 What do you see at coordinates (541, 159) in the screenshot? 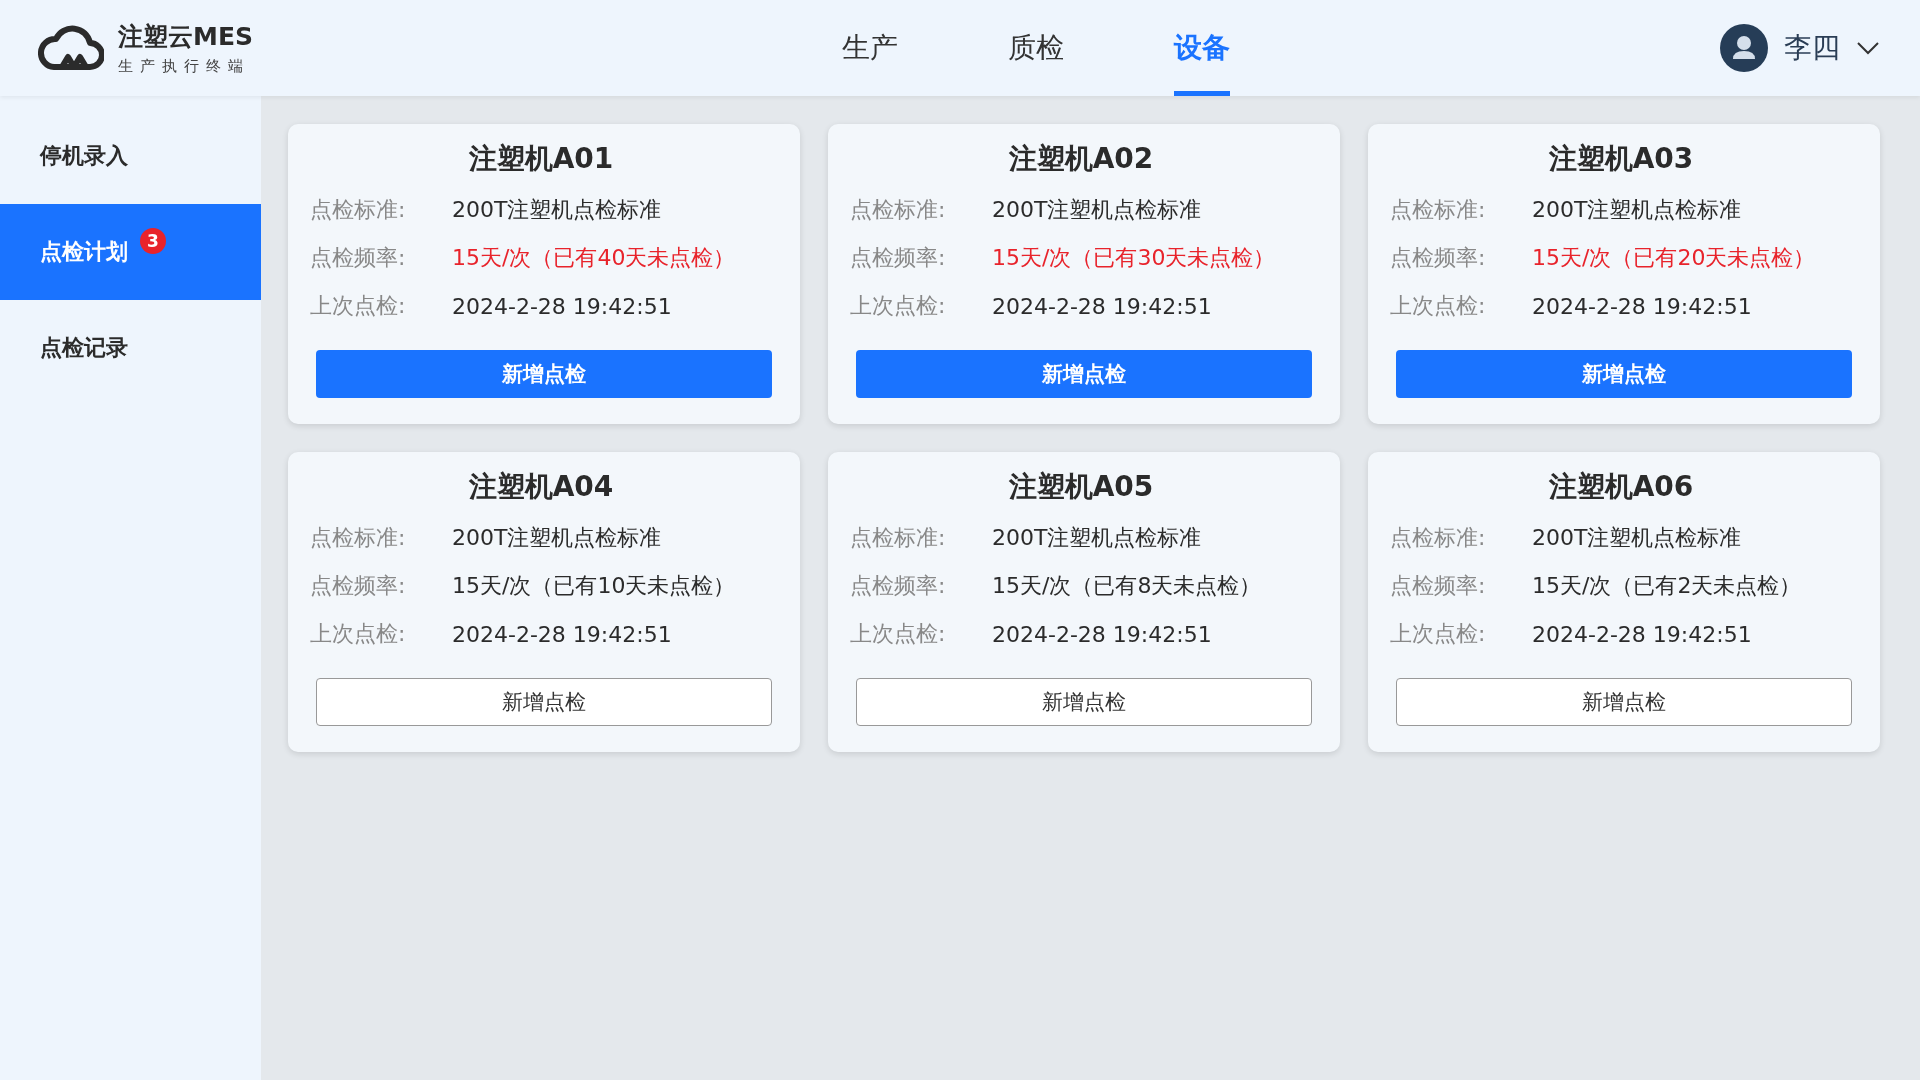
I see `machine-title: 注塑机A01` at bounding box center [541, 159].